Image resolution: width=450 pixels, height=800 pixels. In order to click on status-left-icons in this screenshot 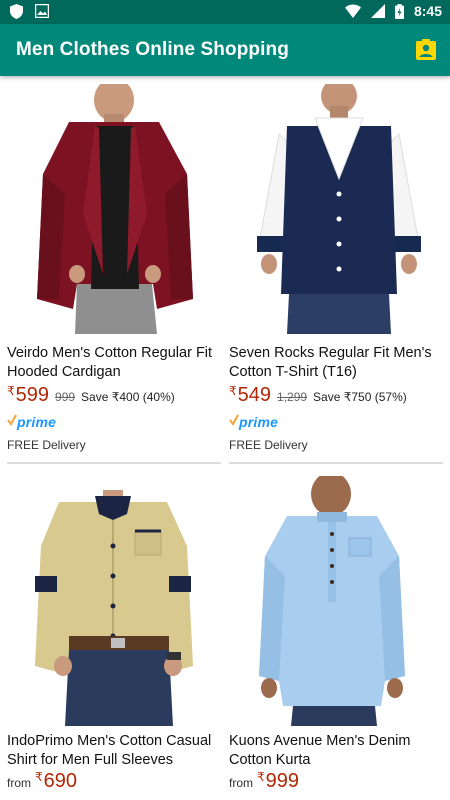, I will do `click(29, 11)`.